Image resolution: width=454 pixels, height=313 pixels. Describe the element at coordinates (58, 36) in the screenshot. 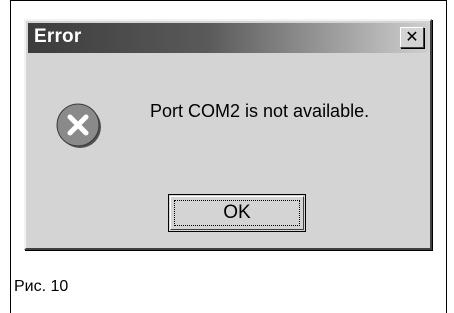

I see `dialog-title: Error` at that location.